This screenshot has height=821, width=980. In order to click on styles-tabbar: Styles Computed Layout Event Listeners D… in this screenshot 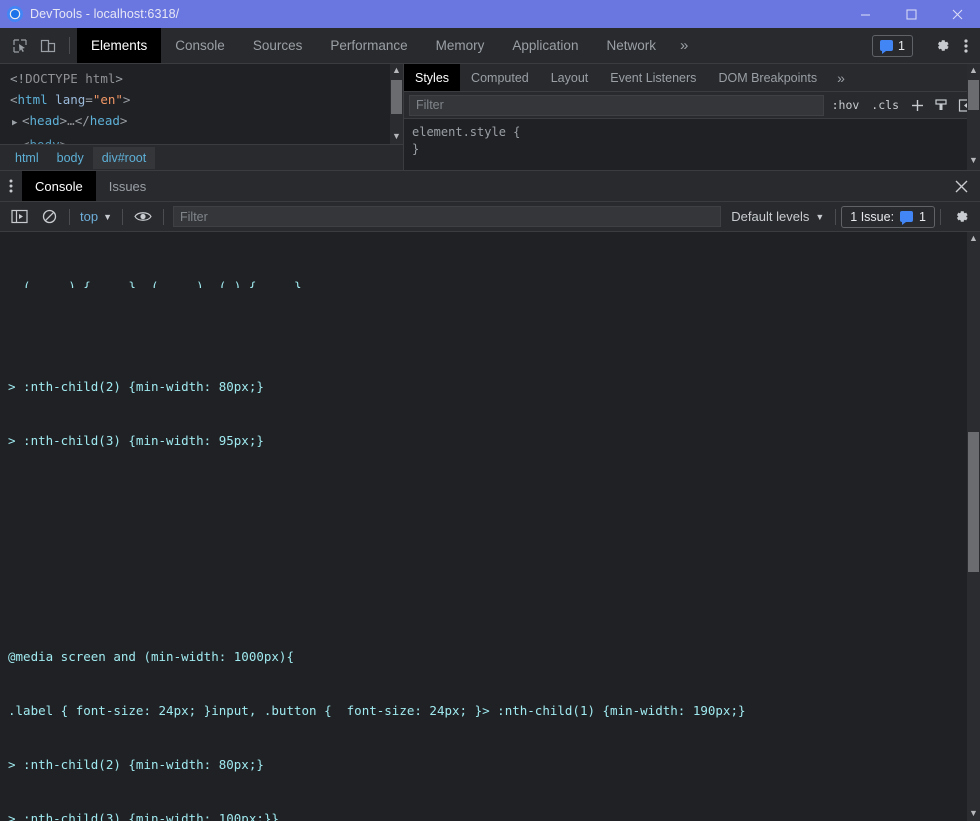, I will do `click(692, 78)`.